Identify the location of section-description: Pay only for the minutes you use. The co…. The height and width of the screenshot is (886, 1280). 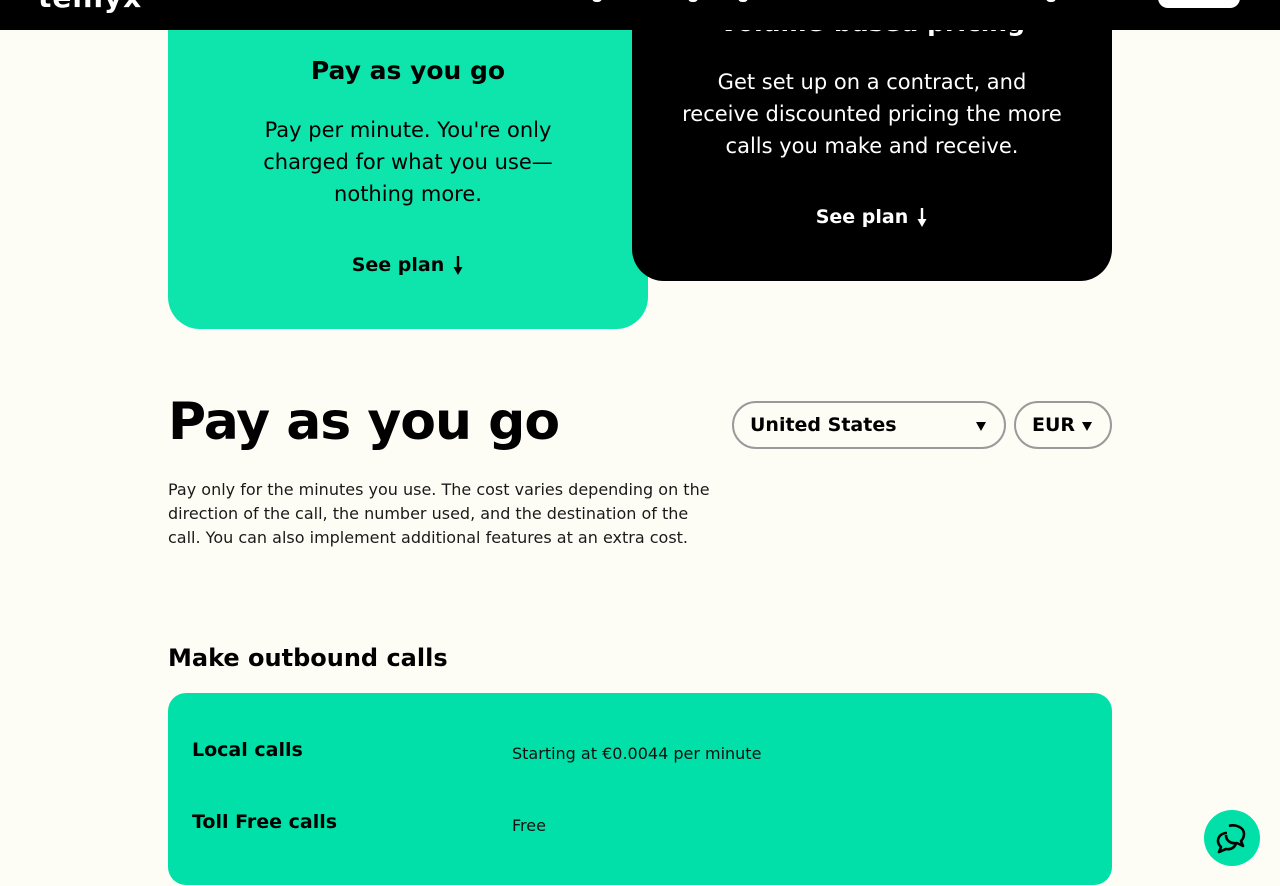
(439, 513).